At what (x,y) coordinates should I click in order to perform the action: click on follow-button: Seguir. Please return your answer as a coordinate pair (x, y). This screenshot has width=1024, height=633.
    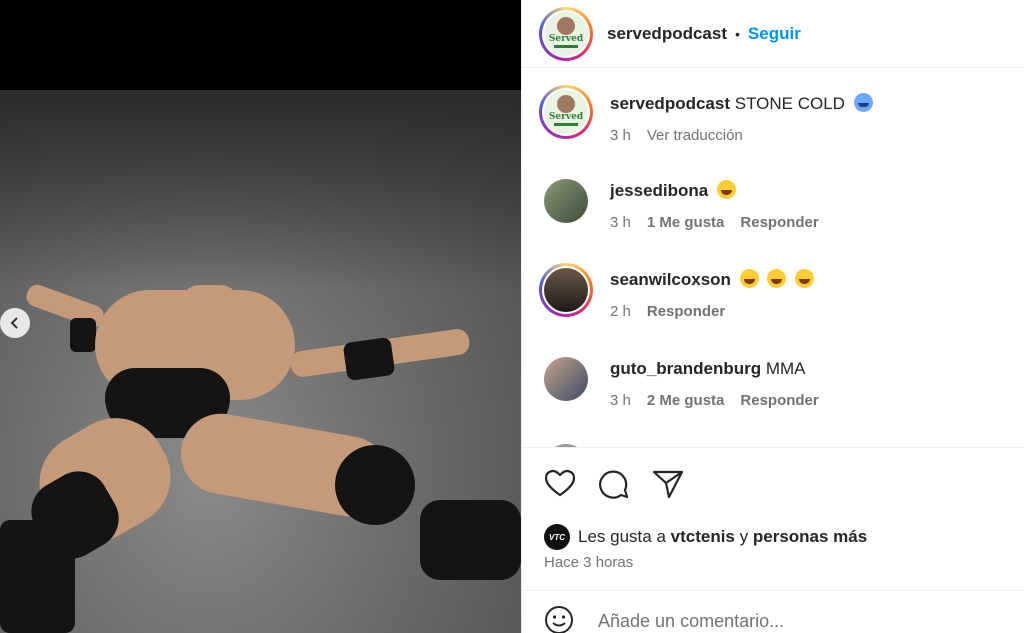
    Looking at the image, I should click on (774, 34).